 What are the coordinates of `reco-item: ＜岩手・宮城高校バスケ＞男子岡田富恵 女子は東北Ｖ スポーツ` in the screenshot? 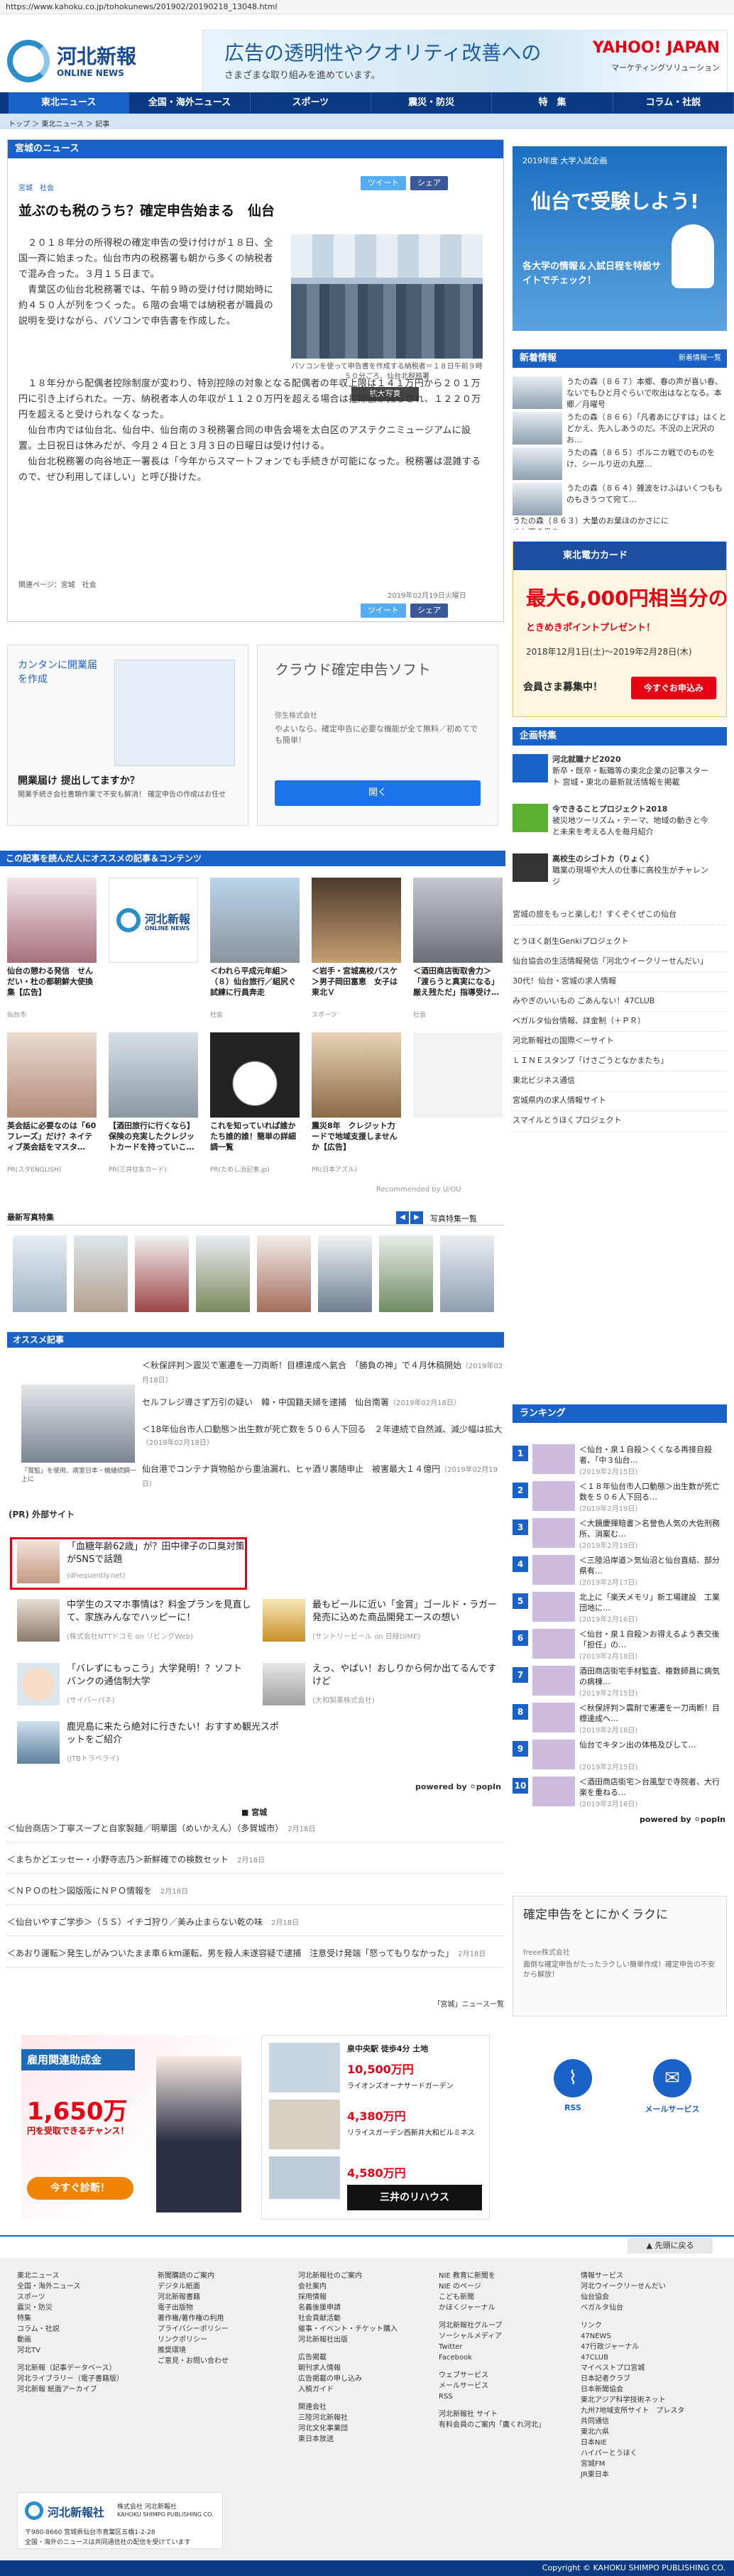 It's located at (356, 948).